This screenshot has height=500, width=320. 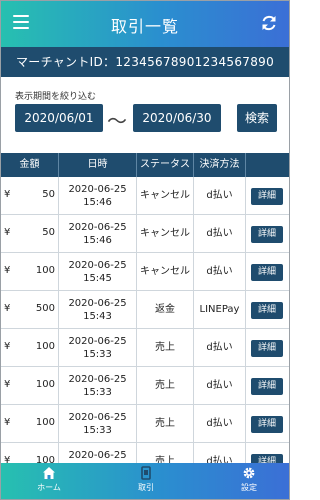 What do you see at coordinates (249, 487) in the screenshot?
I see `nav-settings-label: 設定` at bounding box center [249, 487].